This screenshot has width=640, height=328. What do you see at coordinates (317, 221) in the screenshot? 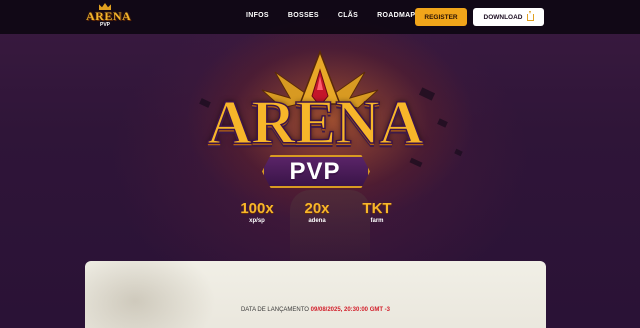
I see `stat-label: adena` at bounding box center [317, 221].